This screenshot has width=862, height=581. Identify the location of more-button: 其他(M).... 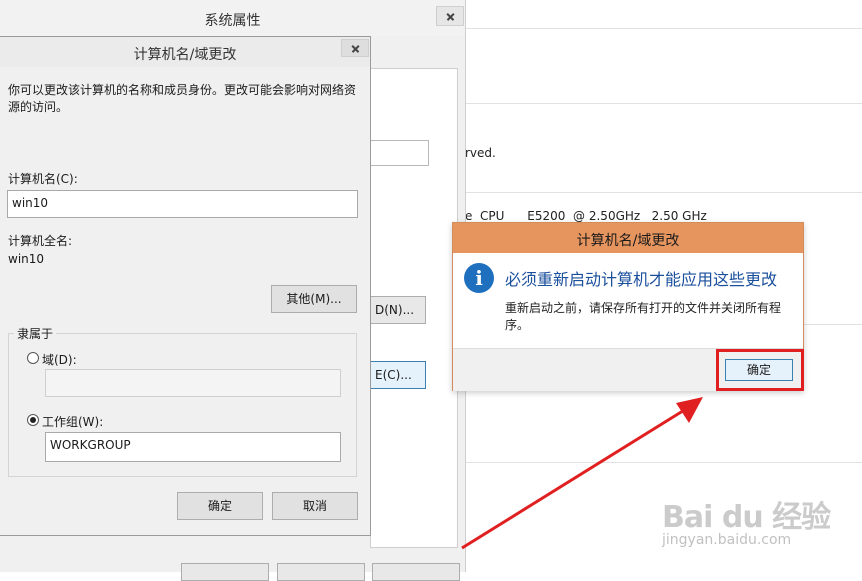
(314, 299).